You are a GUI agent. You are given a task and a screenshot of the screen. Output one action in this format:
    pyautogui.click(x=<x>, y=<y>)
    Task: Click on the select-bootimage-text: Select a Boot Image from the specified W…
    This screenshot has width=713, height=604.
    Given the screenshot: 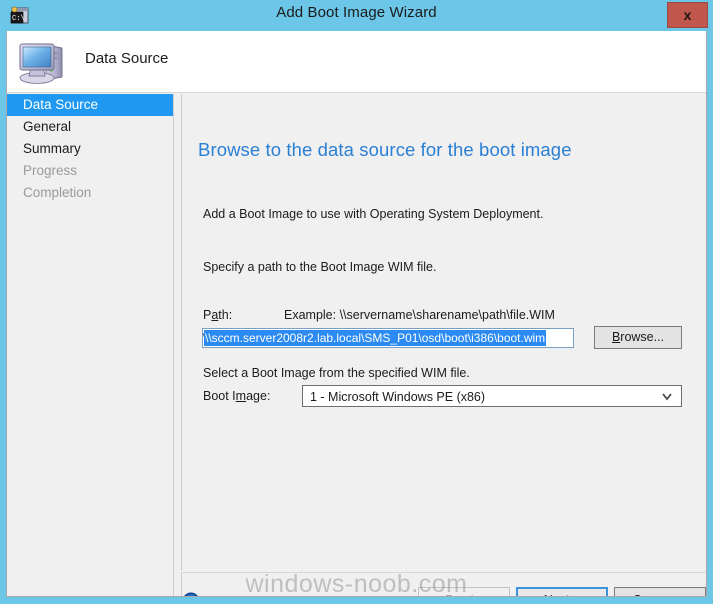 What is the action you would take?
    pyautogui.click(x=336, y=373)
    